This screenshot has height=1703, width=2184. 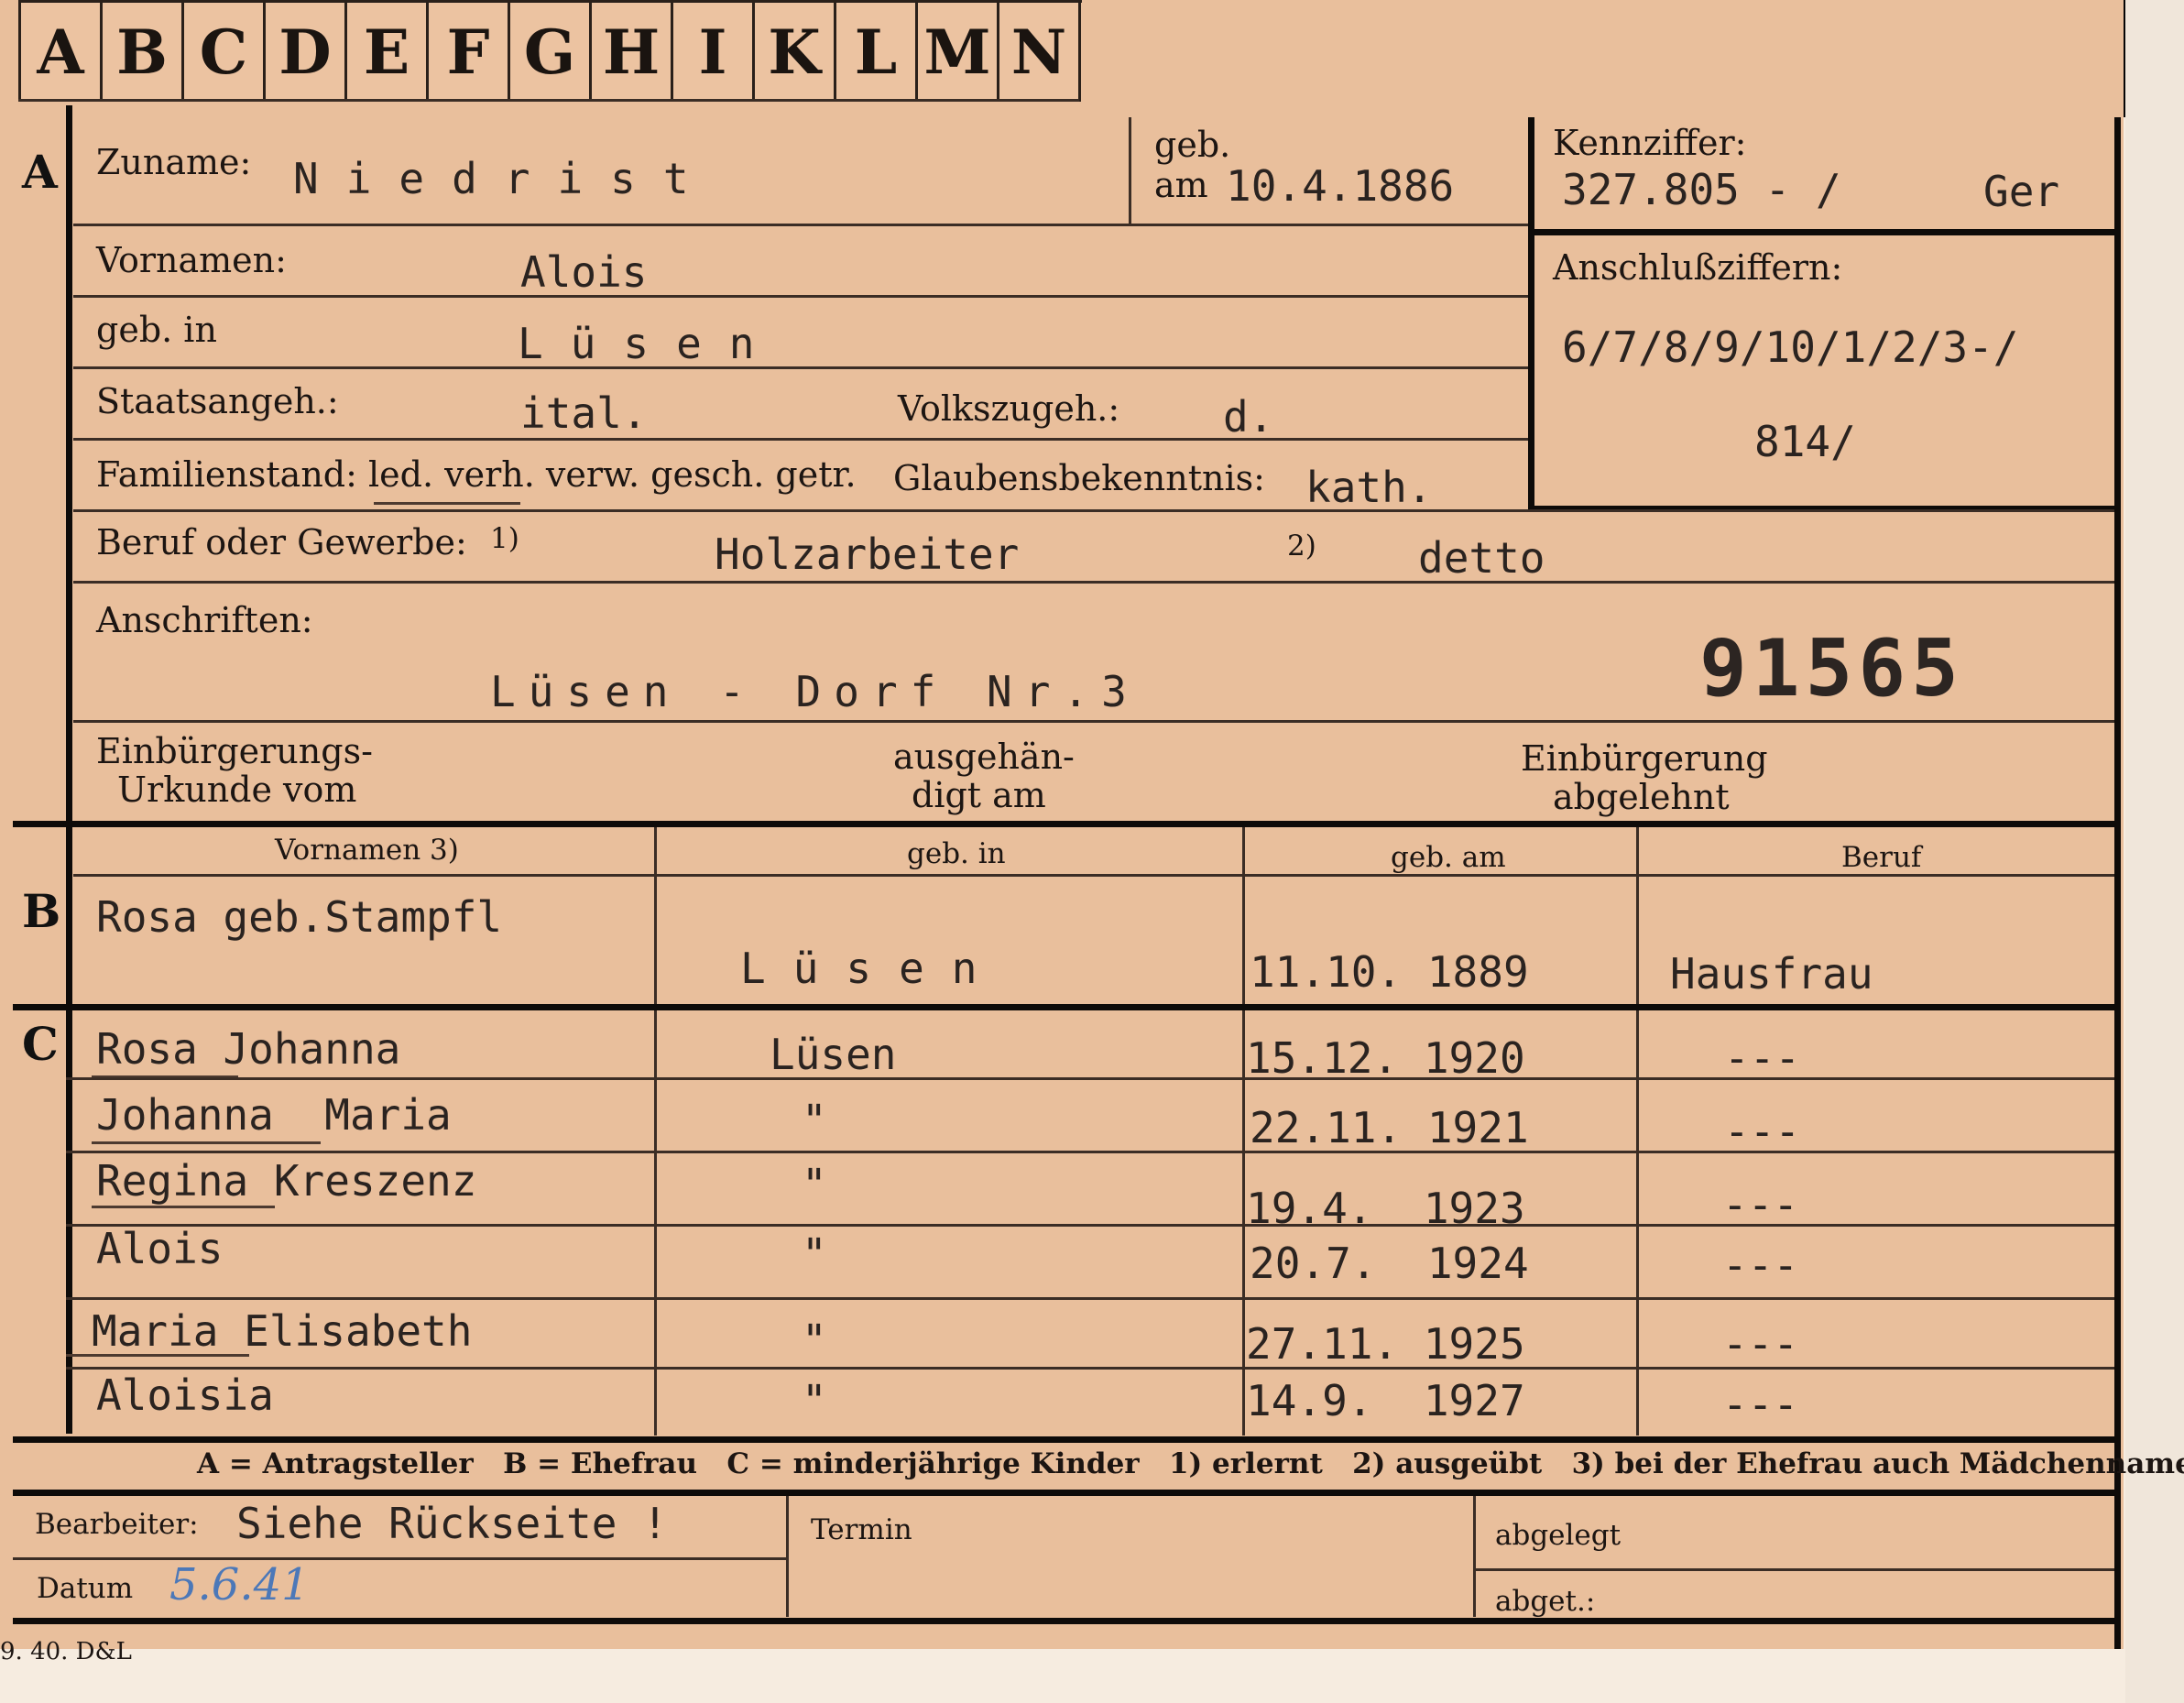 I want to click on tab-e: E, so click(x=388, y=52).